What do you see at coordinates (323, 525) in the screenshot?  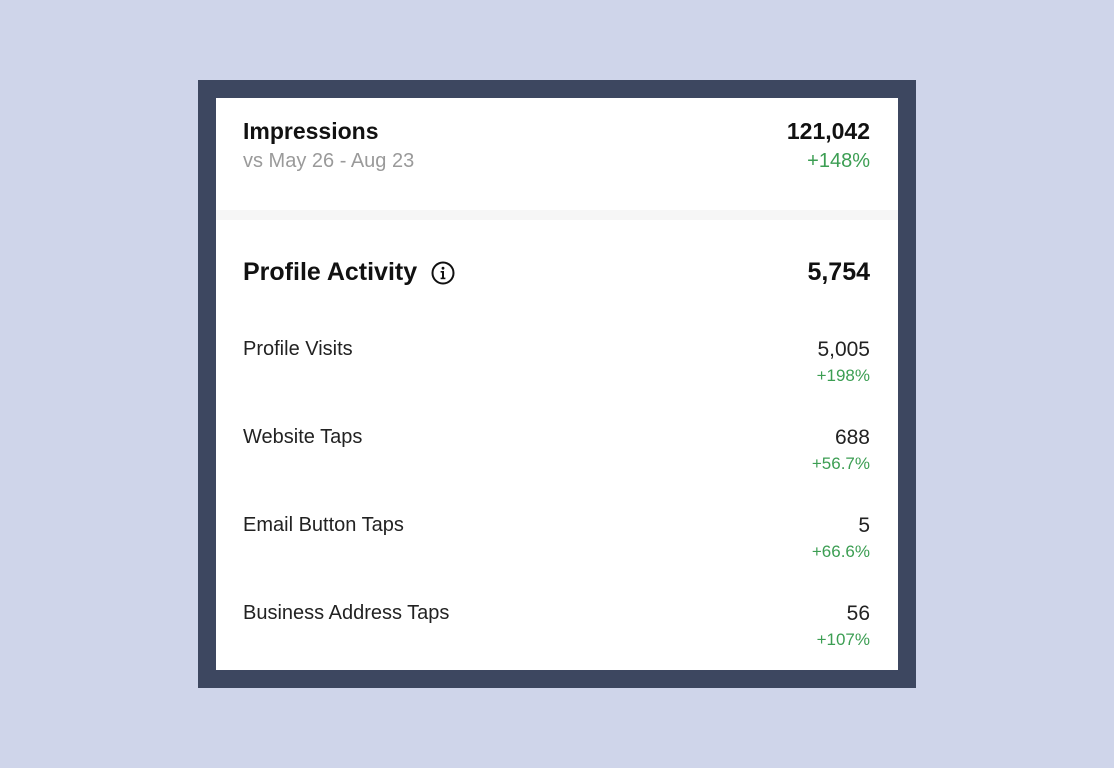 I see `metric-label: Email Button Taps` at bounding box center [323, 525].